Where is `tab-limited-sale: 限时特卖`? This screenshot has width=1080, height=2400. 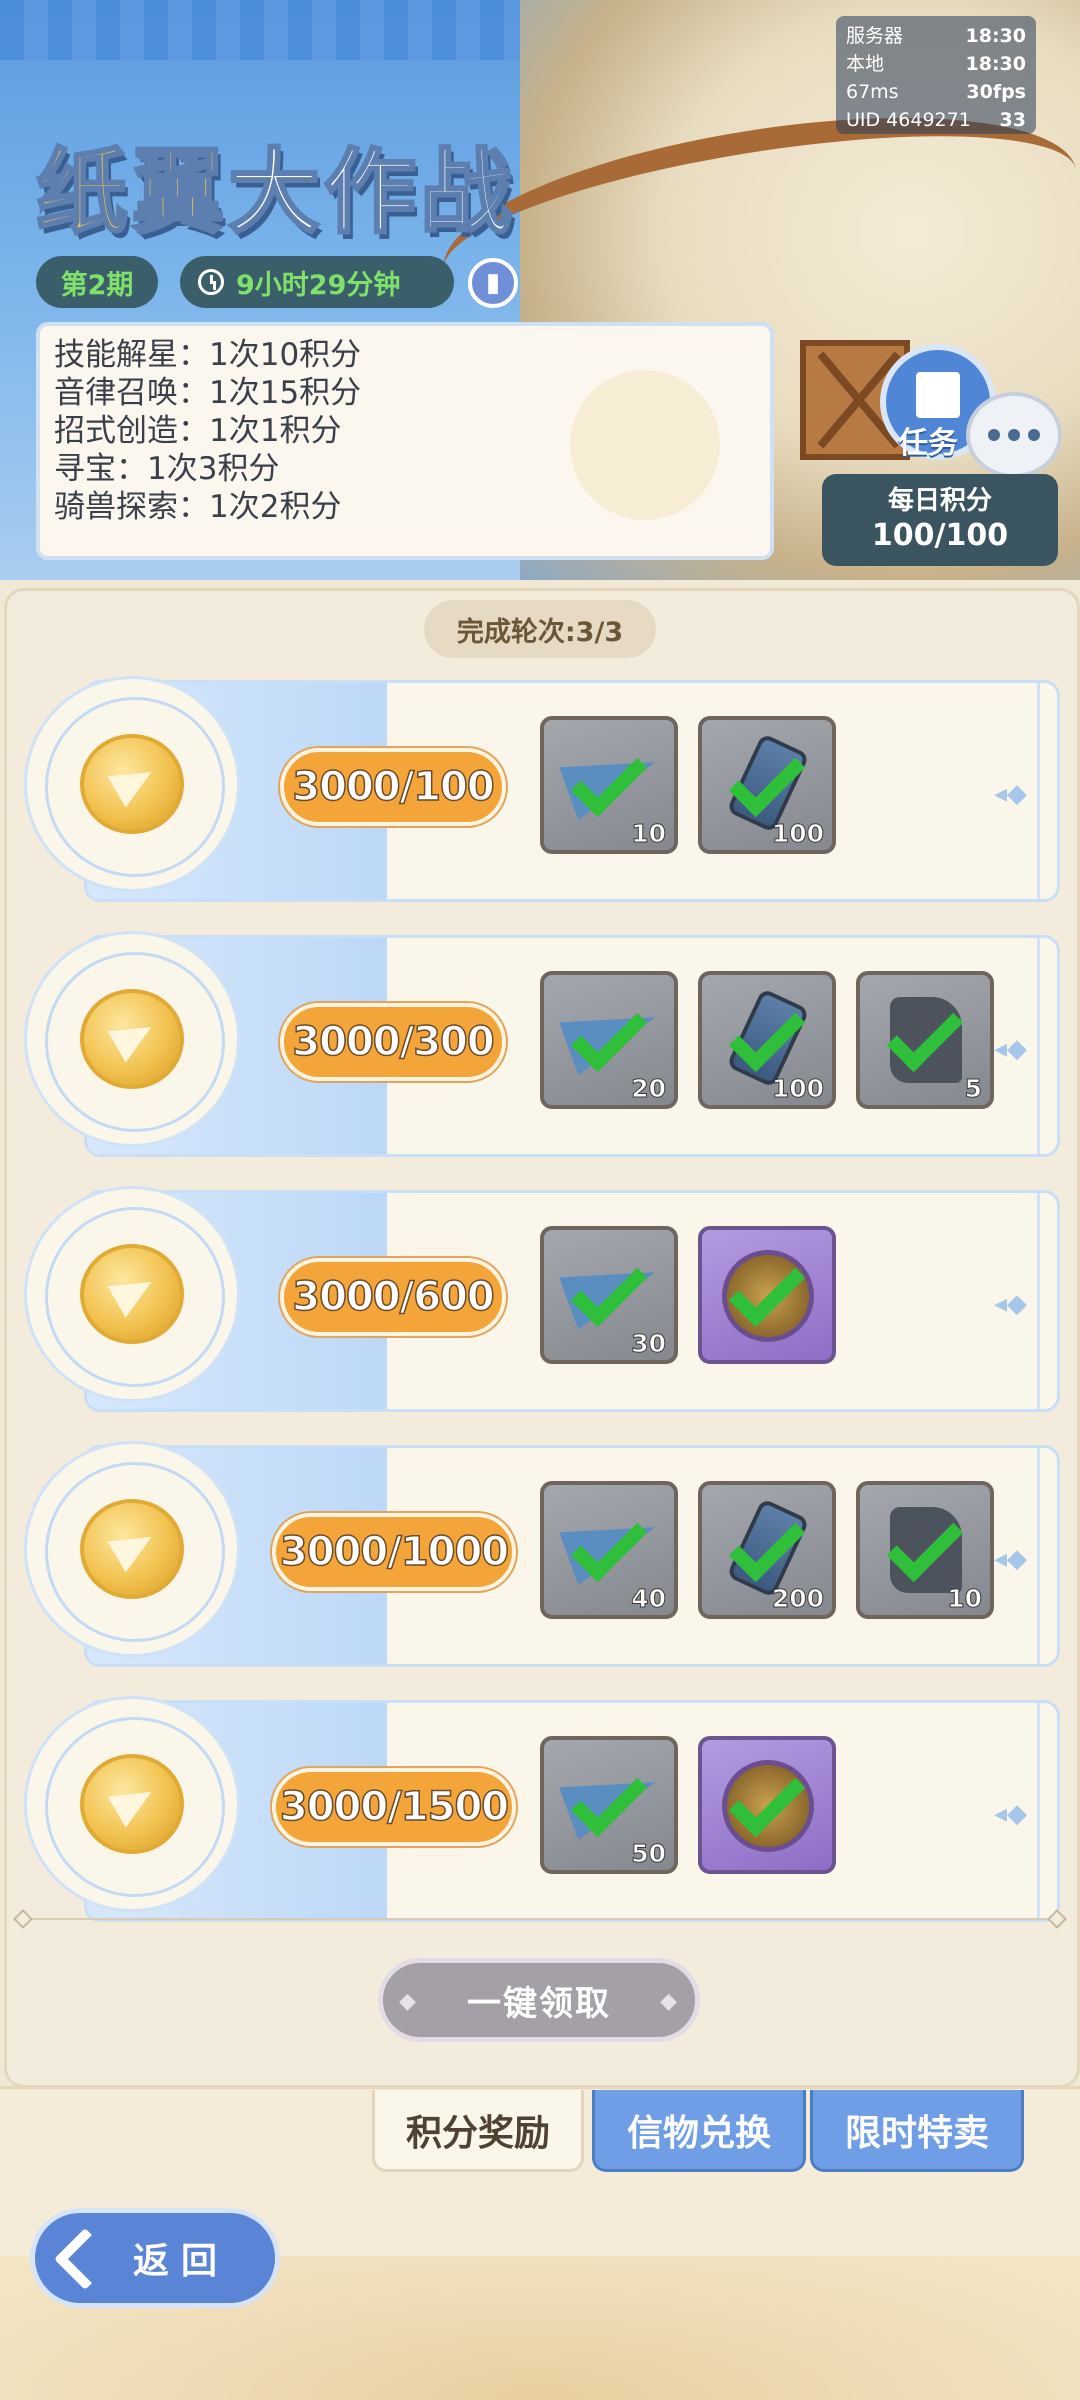 tab-limited-sale: 限时特卖 is located at coordinates (917, 2131).